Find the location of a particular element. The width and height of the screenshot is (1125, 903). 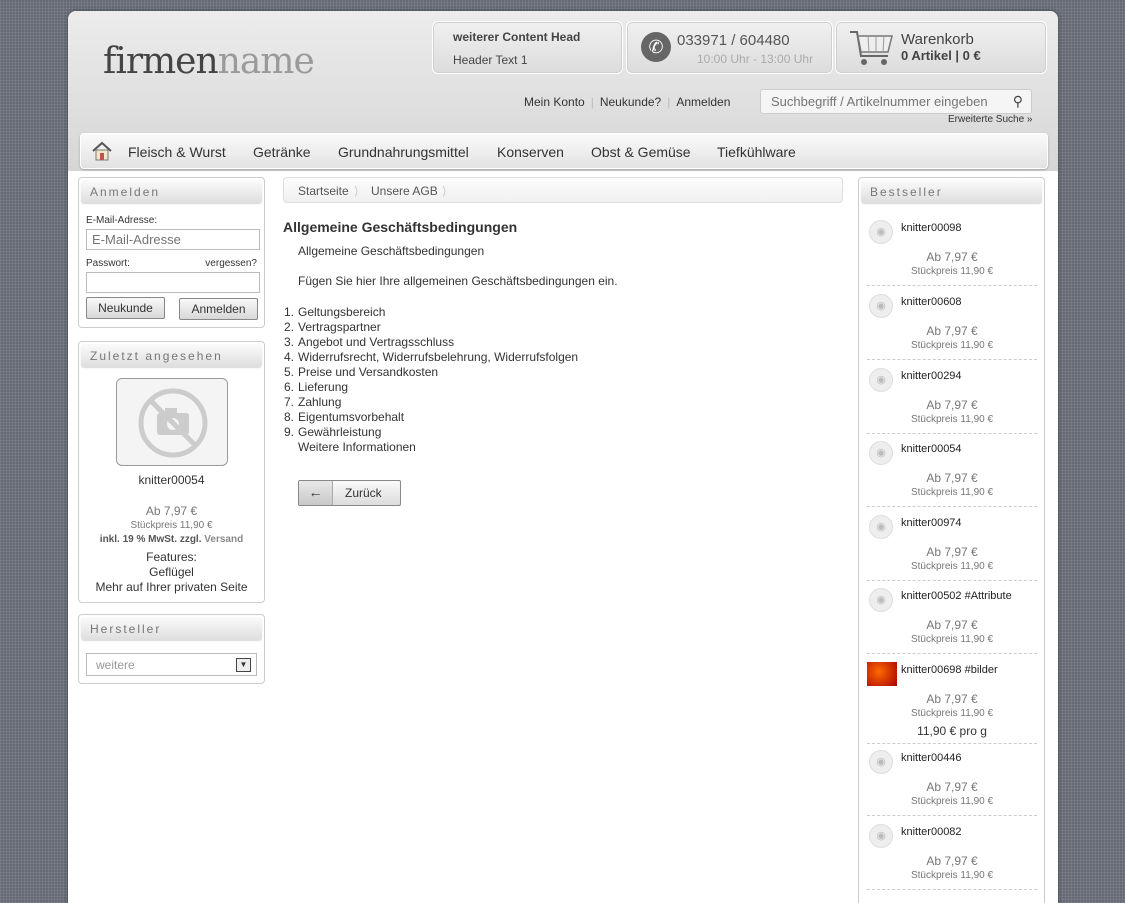

bestseller-title: Bestseller is located at coordinates (951, 191).